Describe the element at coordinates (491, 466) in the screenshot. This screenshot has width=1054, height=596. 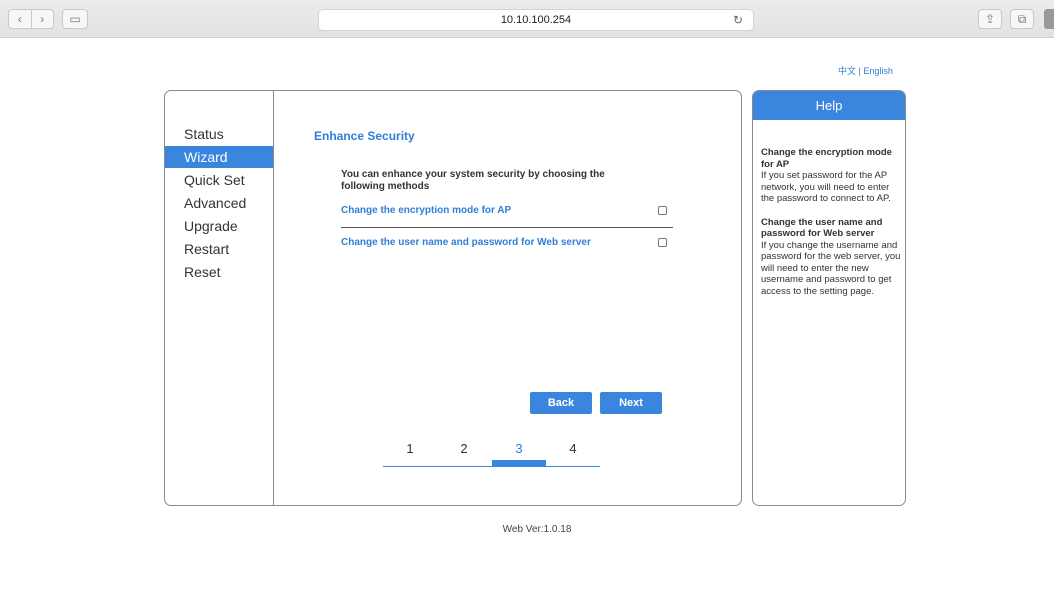
I see `step-progress-line` at that location.